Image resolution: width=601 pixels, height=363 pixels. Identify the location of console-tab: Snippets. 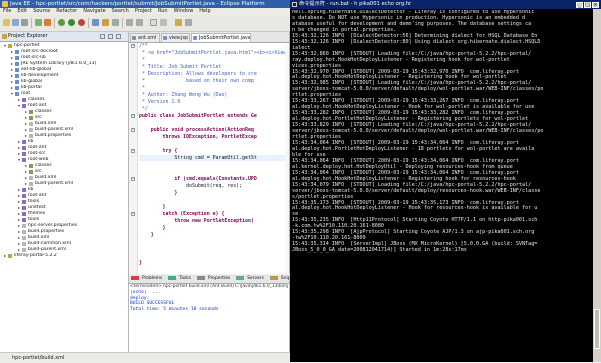
(278, 279).